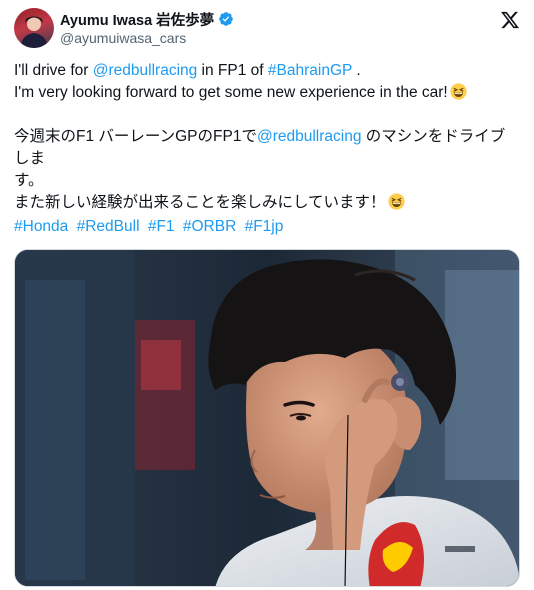  Describe the element at coordinates (510, 20) in the screenshot. I see `x-logo-icon` at that location.